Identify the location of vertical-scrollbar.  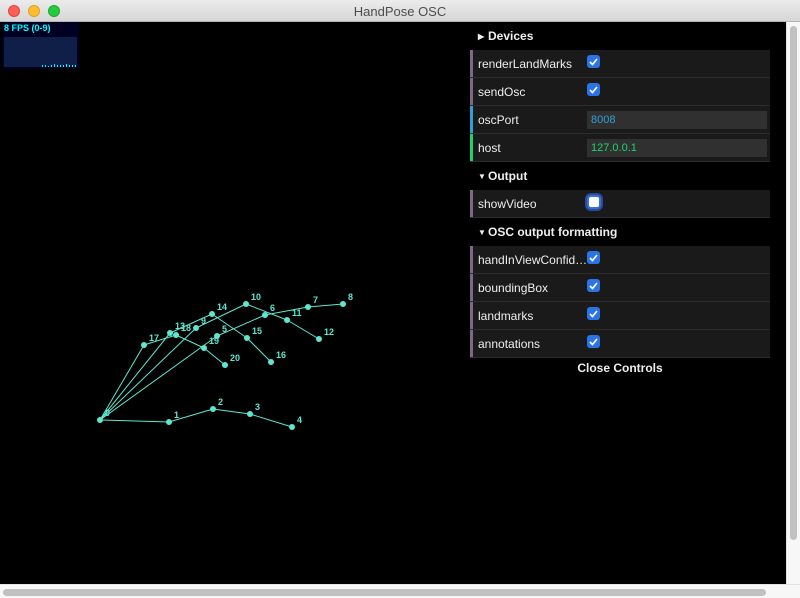
(793, 303).